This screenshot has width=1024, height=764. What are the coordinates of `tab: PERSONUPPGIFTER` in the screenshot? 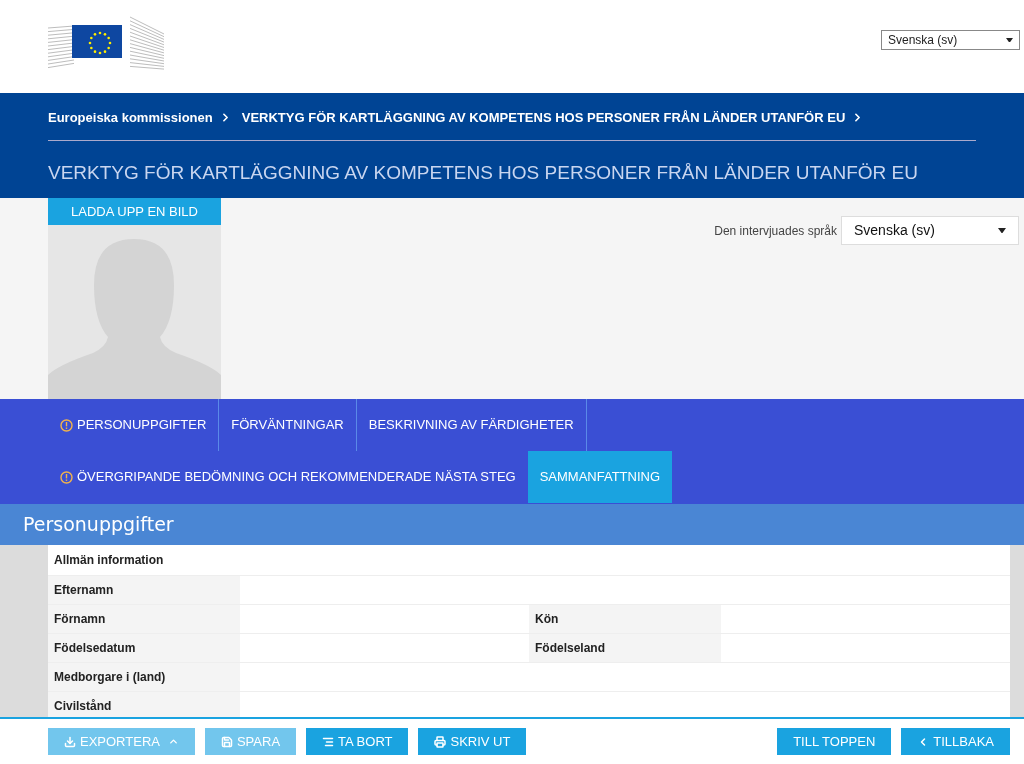 It's located at (134, 425).